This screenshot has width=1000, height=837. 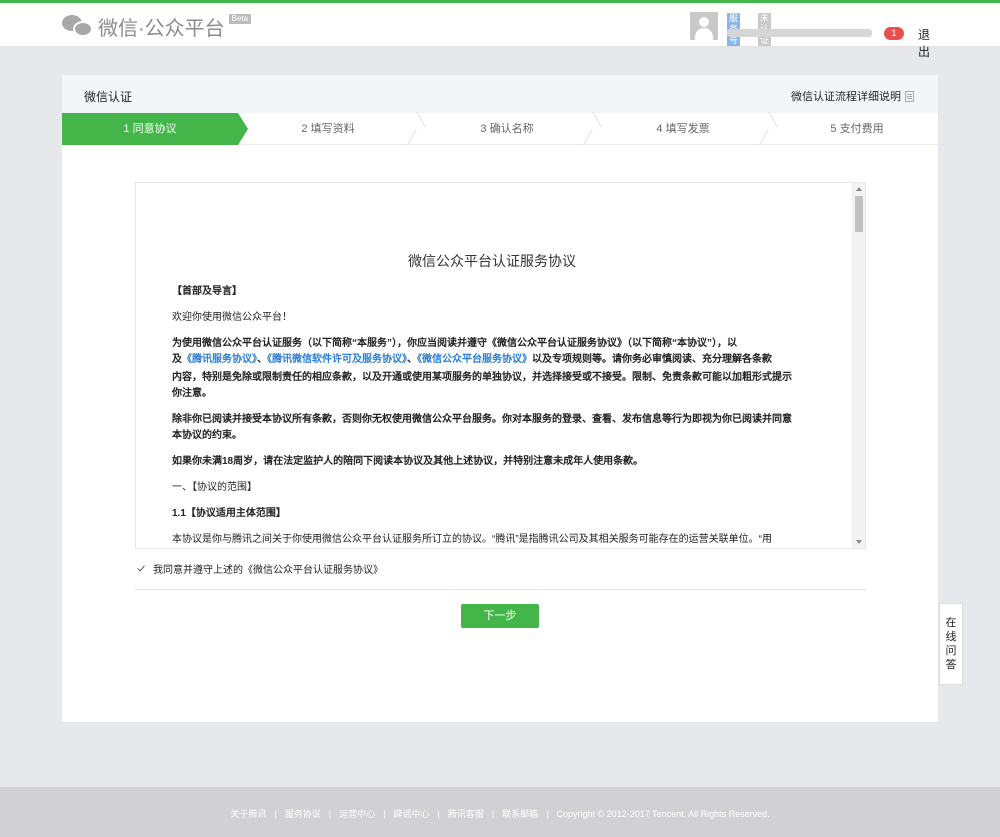 I want to click on document-icon, so click(x=909, y=96).